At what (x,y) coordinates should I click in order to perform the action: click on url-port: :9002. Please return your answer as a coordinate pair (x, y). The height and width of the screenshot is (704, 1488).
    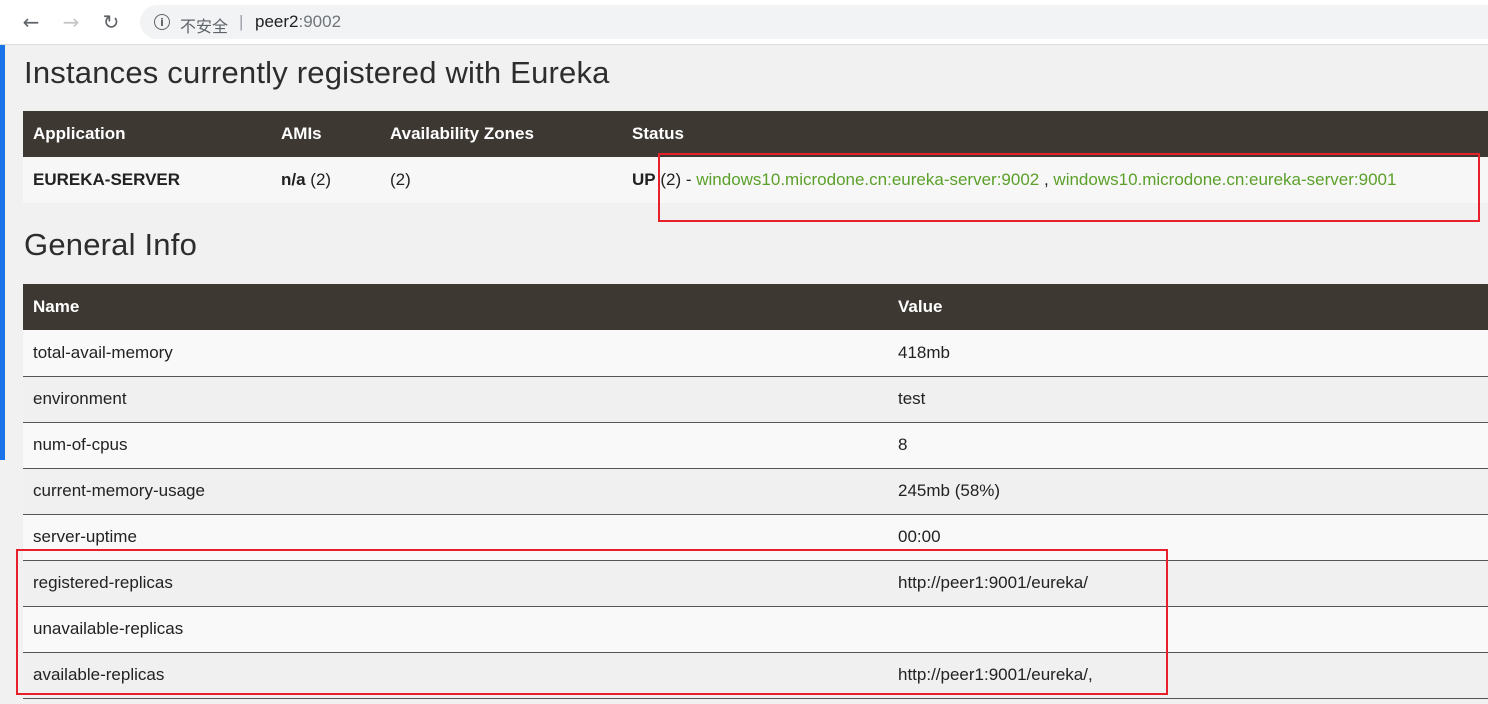
    Looking at the image, I should click on (320, 21).